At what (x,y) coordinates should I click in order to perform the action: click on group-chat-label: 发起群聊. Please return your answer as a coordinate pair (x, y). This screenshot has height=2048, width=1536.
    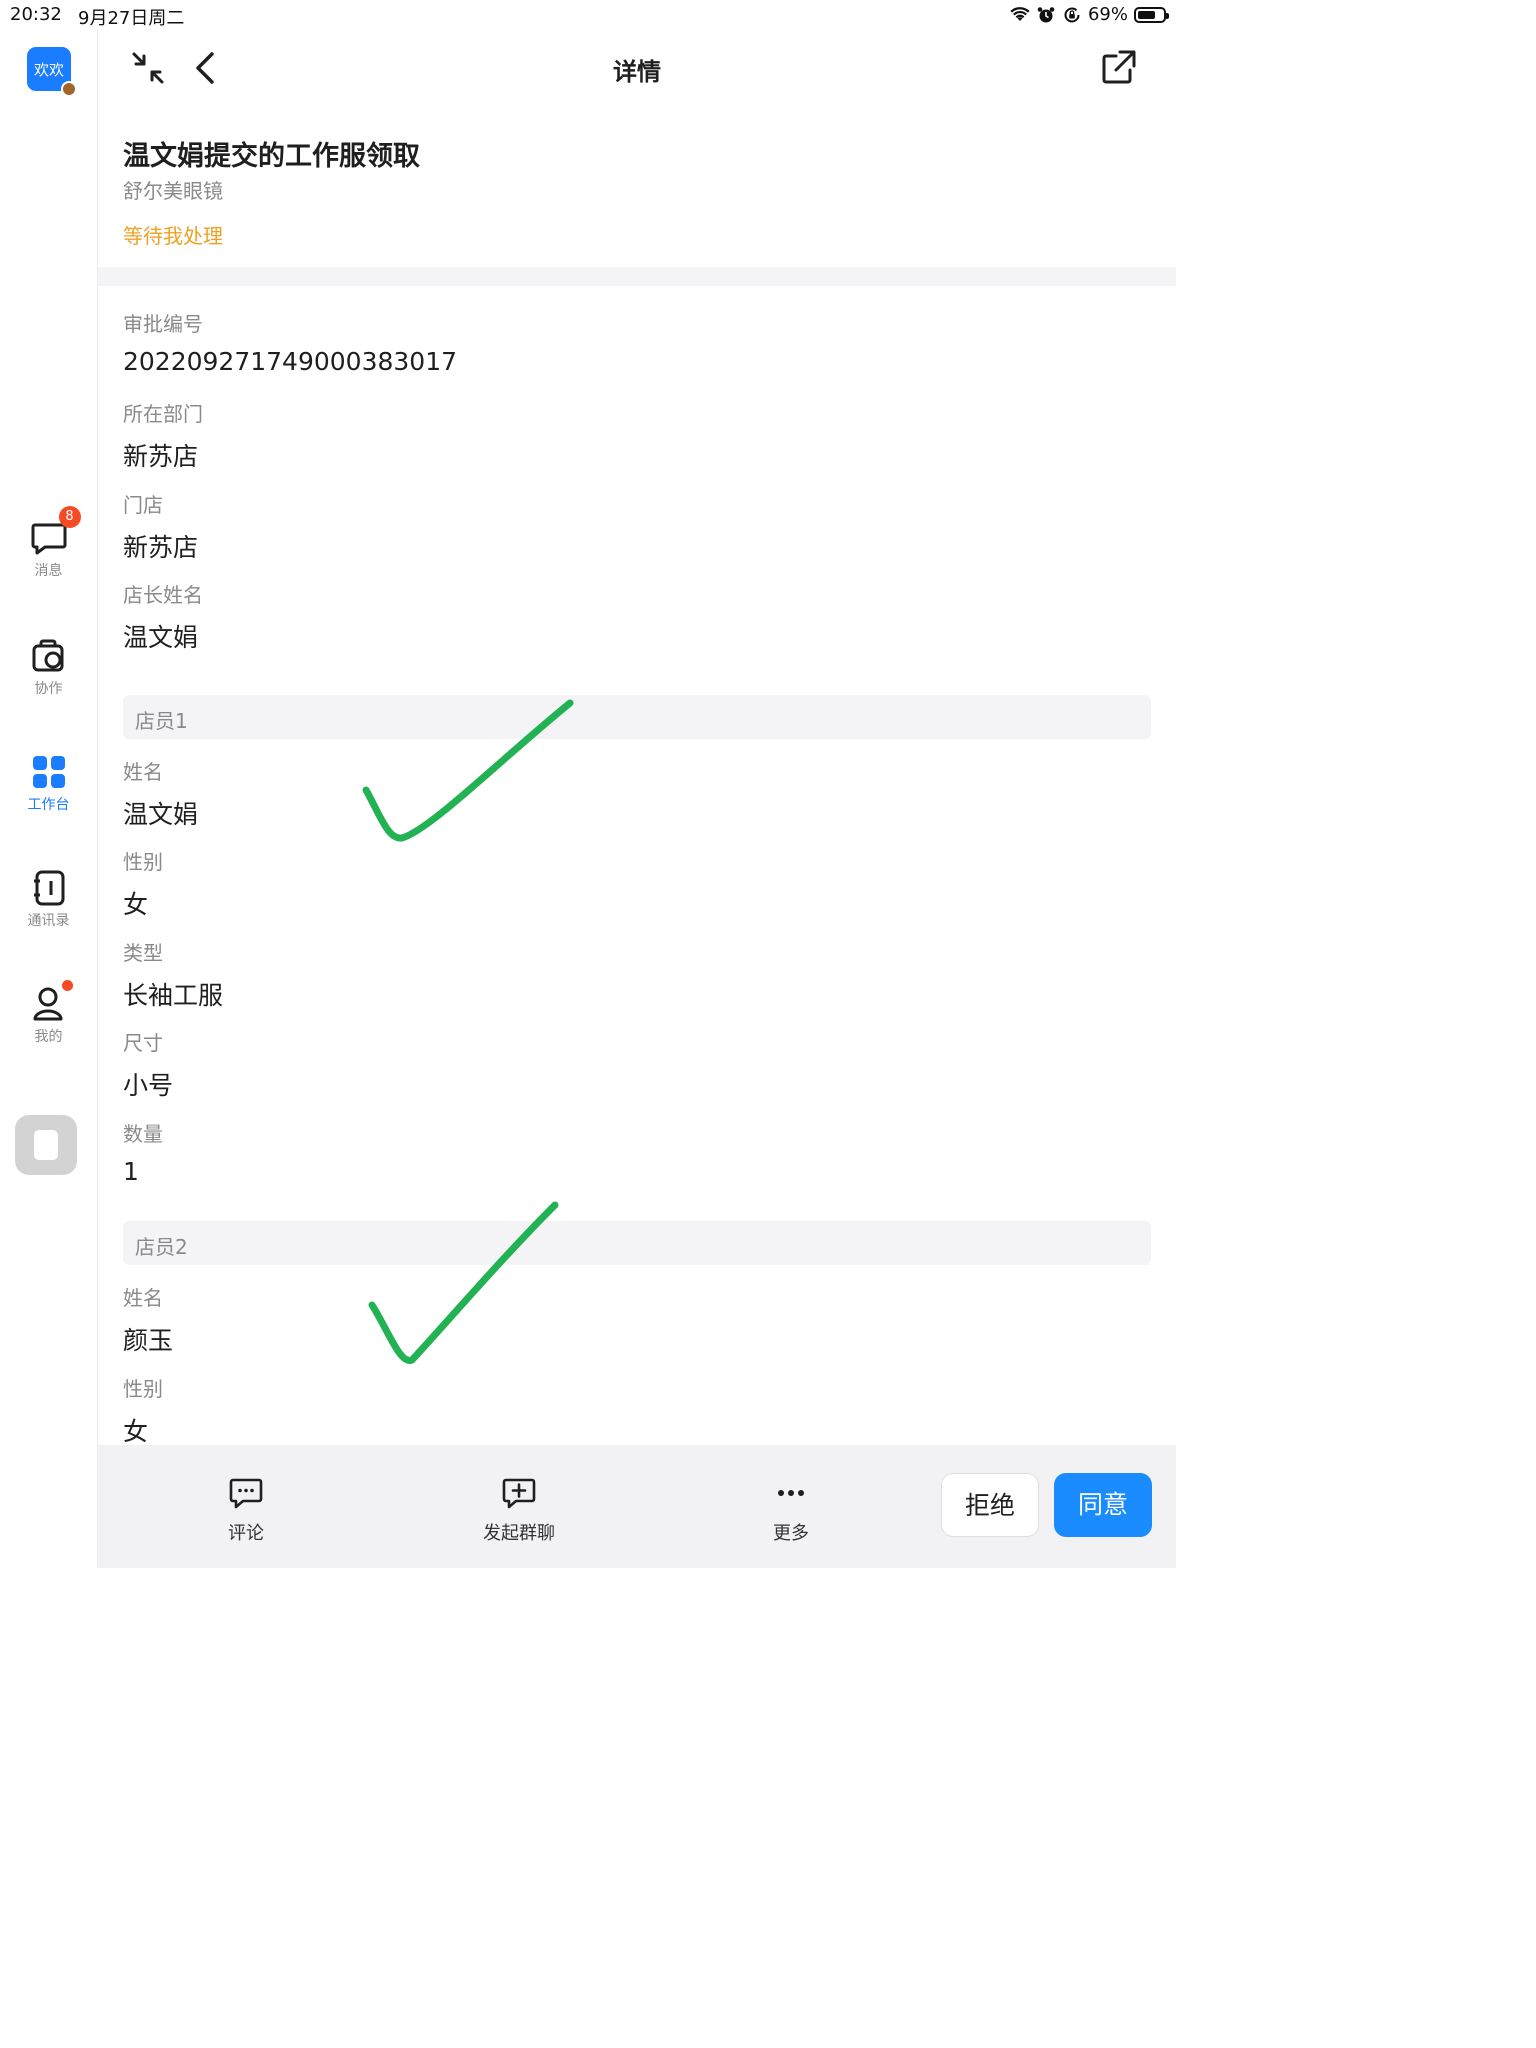
    Looking at the image, I should click on (519, 1533).